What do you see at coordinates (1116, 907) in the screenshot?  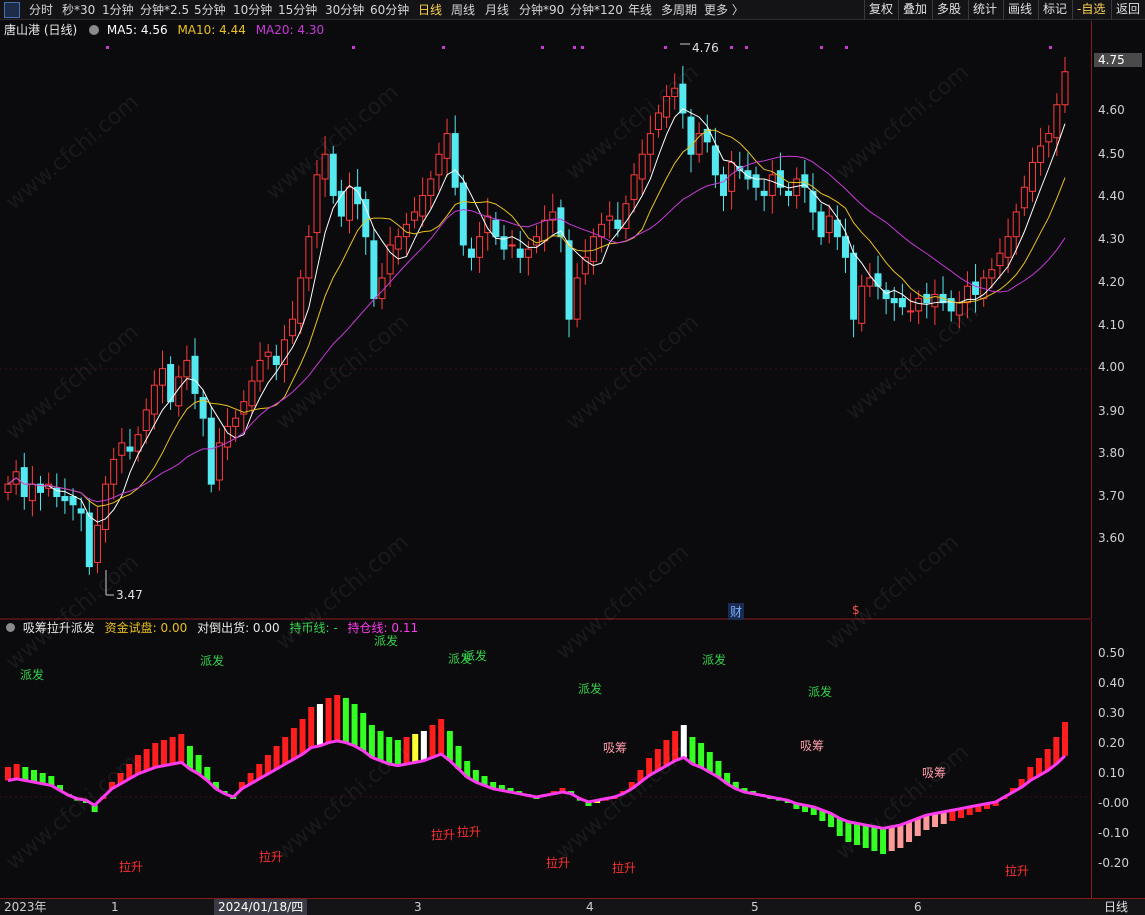 I see `period-label: 日线` at bounding box center [1116, 907].